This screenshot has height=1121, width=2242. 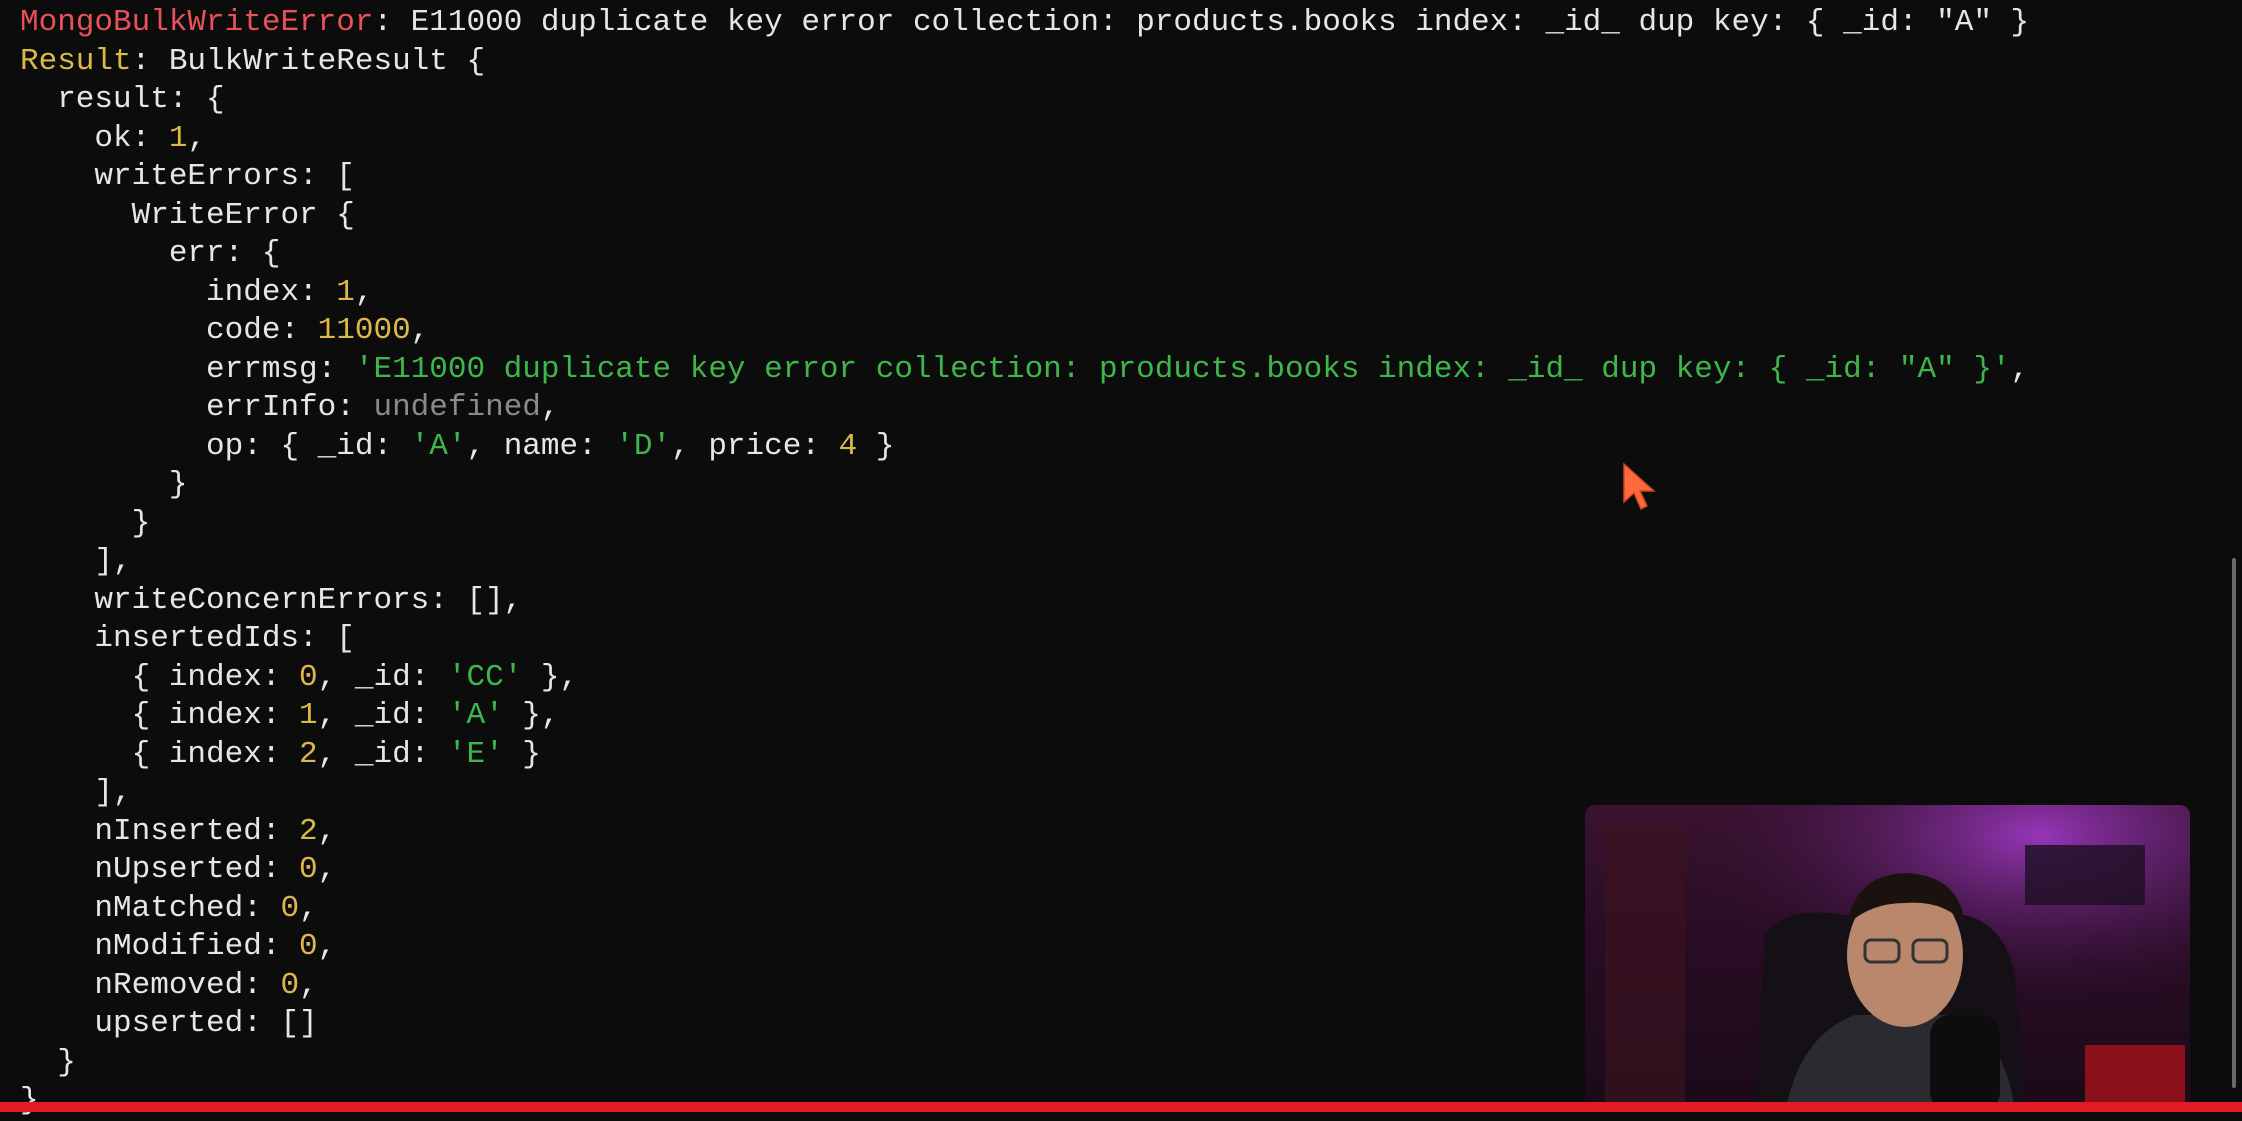 What do you see at coordinates (215, 446) in the screenshot?
I see `terminal-token: op: { _id:` at bounding box center [215, 446].